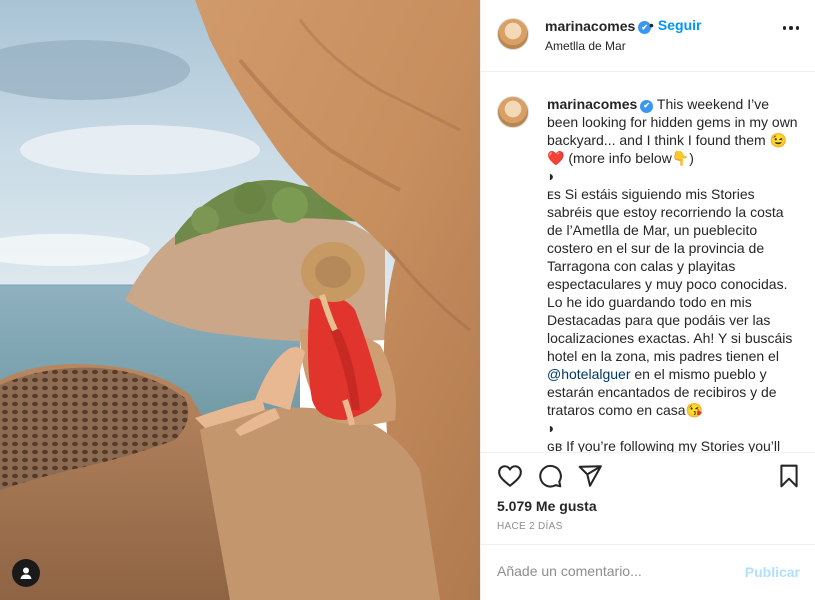 The image size is (815, 600). Describe the element at coordinates (648, 473) in the screenshot. I see `action-bar` at that location.